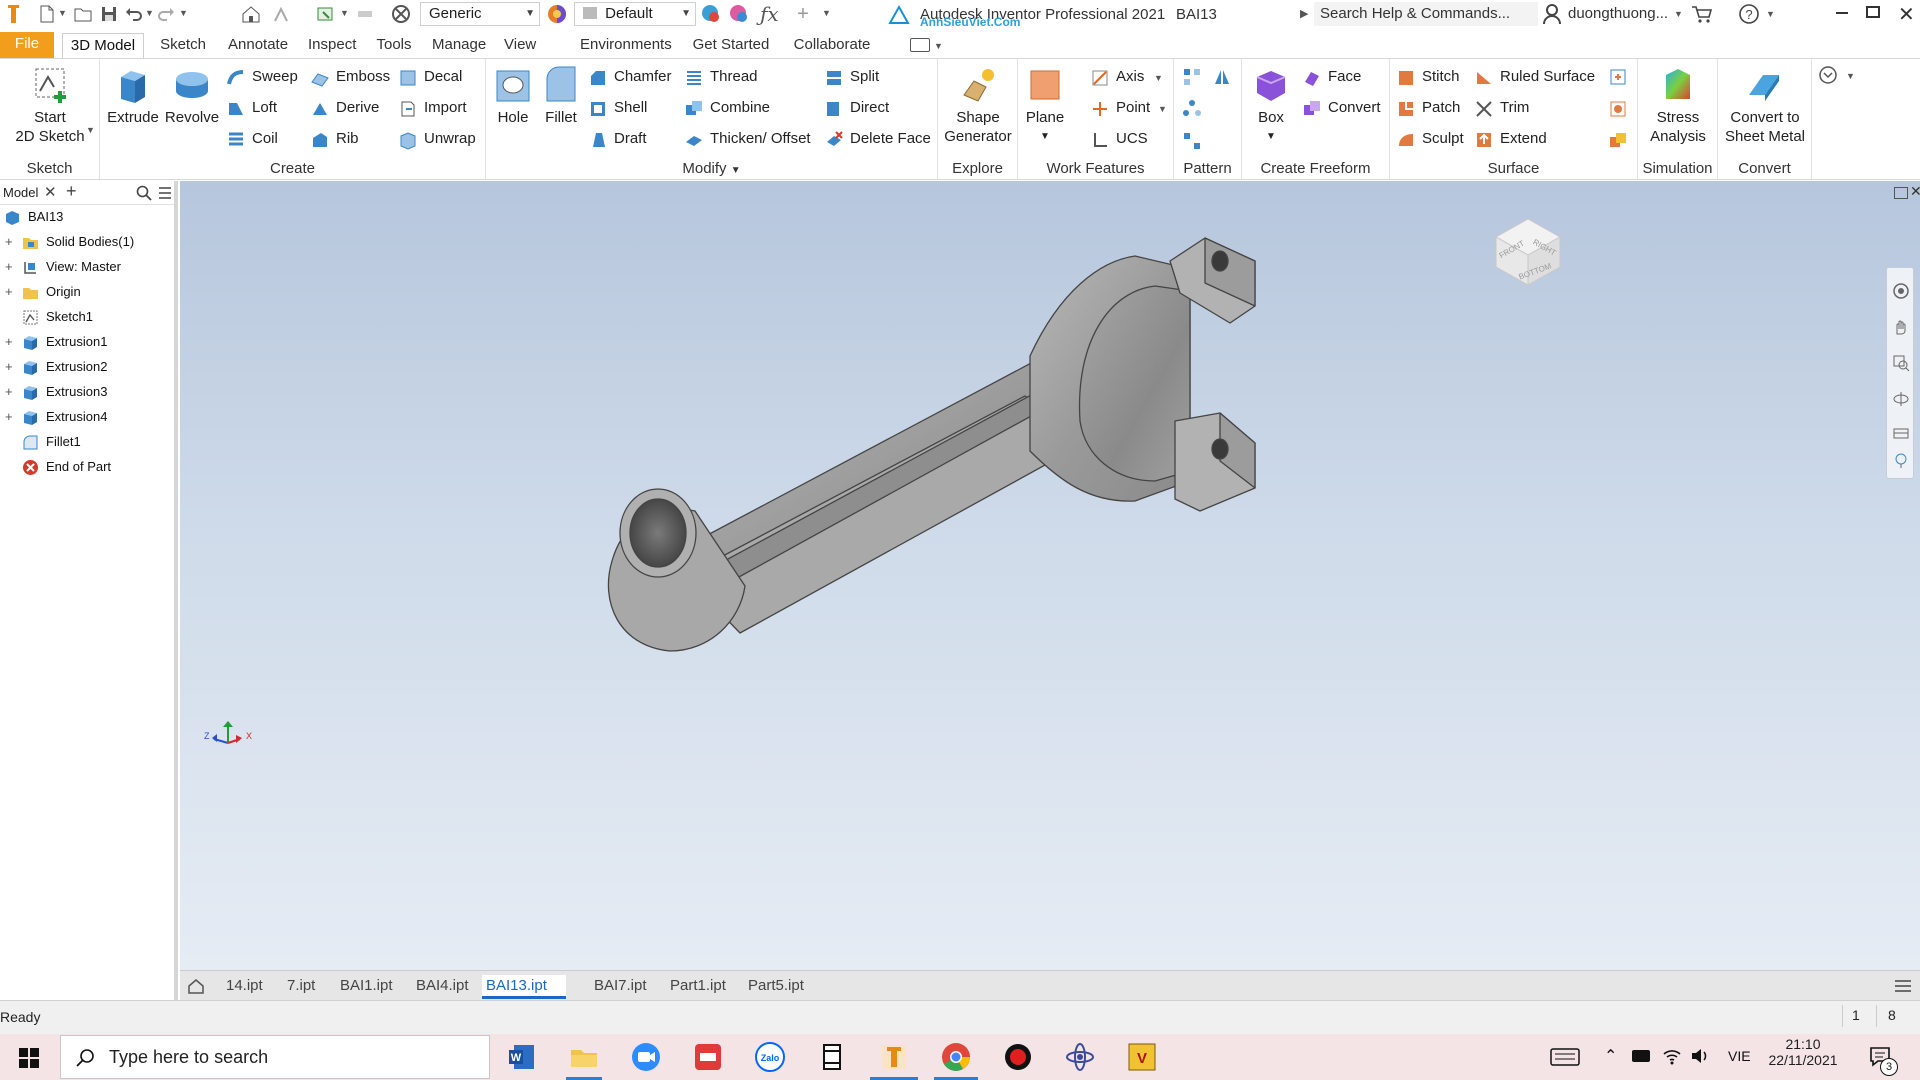  What do you see at coordinates (1271, 105) in the screenshot?
I see `box-button: Box ▼` at bounding box center [1271, 105].